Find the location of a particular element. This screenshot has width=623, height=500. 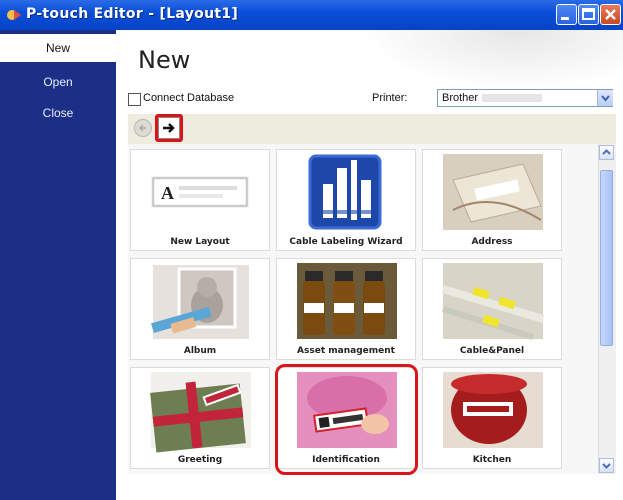

template-cable-labeling-wizard is located at coordinates (346, 200).